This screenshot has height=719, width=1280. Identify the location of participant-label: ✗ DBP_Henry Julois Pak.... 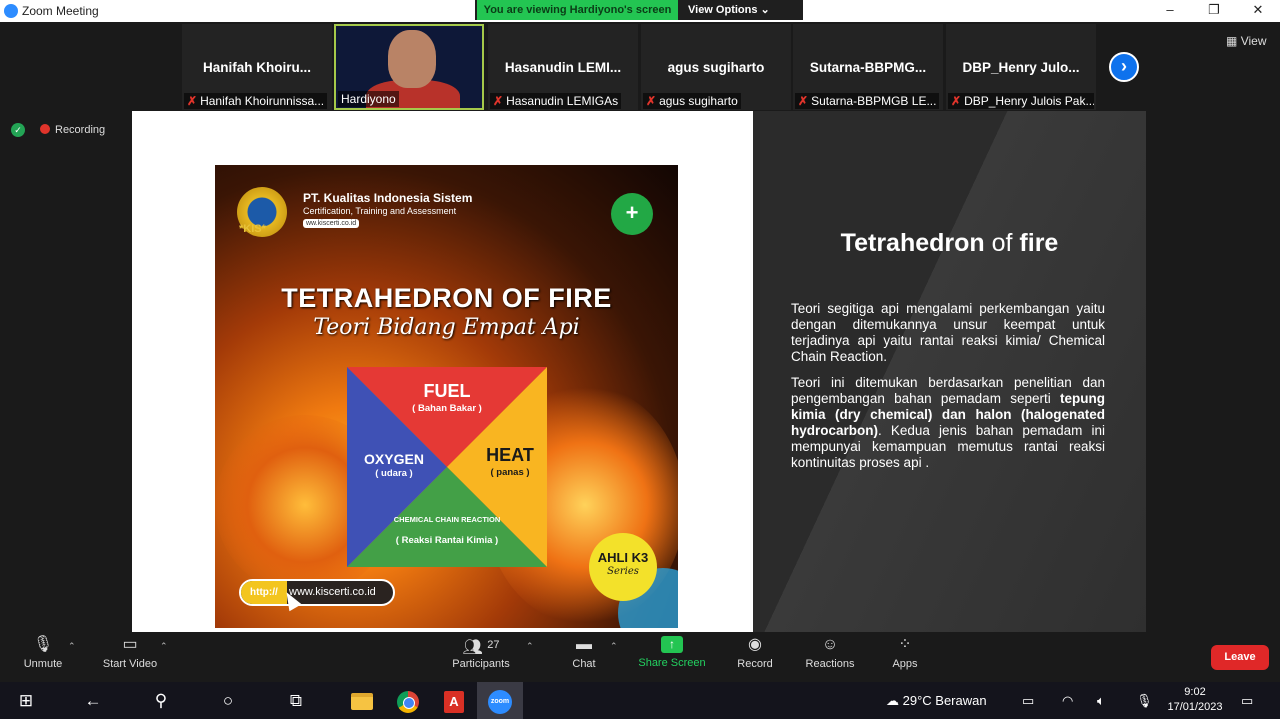
(1021, 101).